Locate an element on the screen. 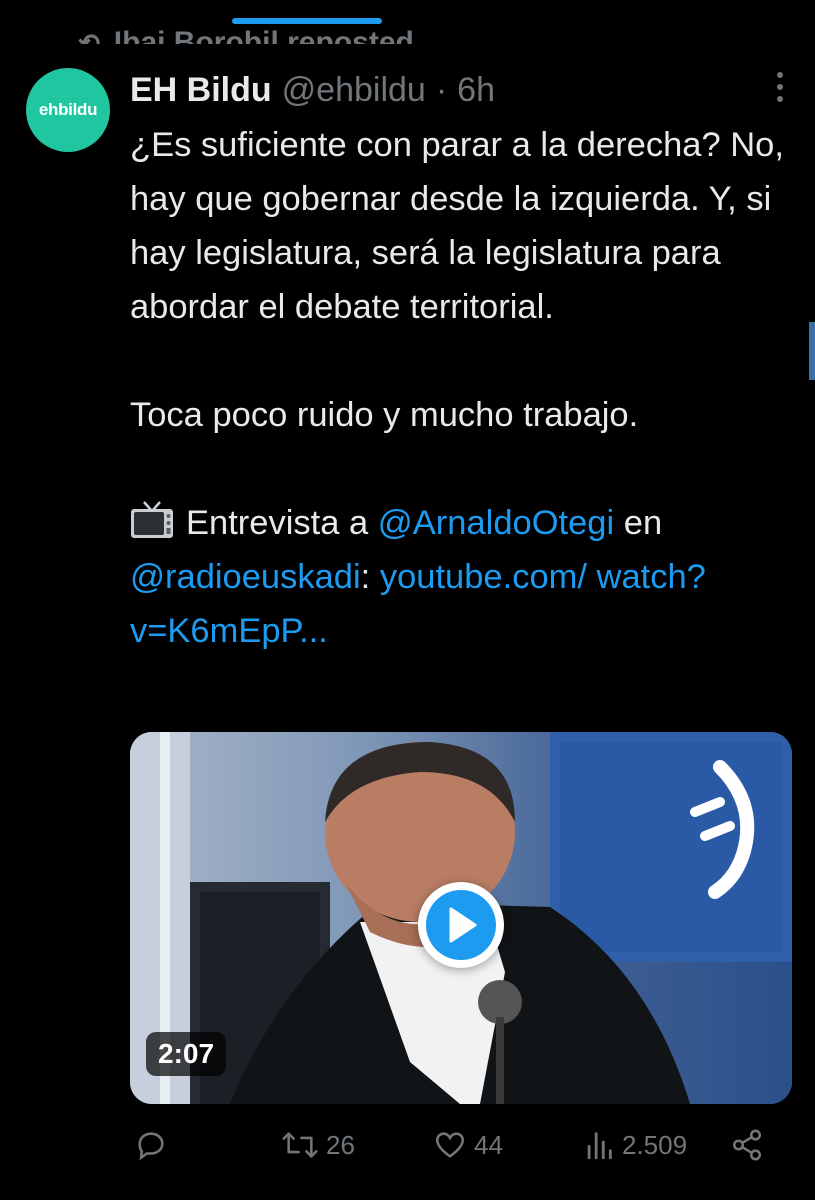 The width and height of the screenshot is (815, 1200). play-button is located at coordinates (461, 925).